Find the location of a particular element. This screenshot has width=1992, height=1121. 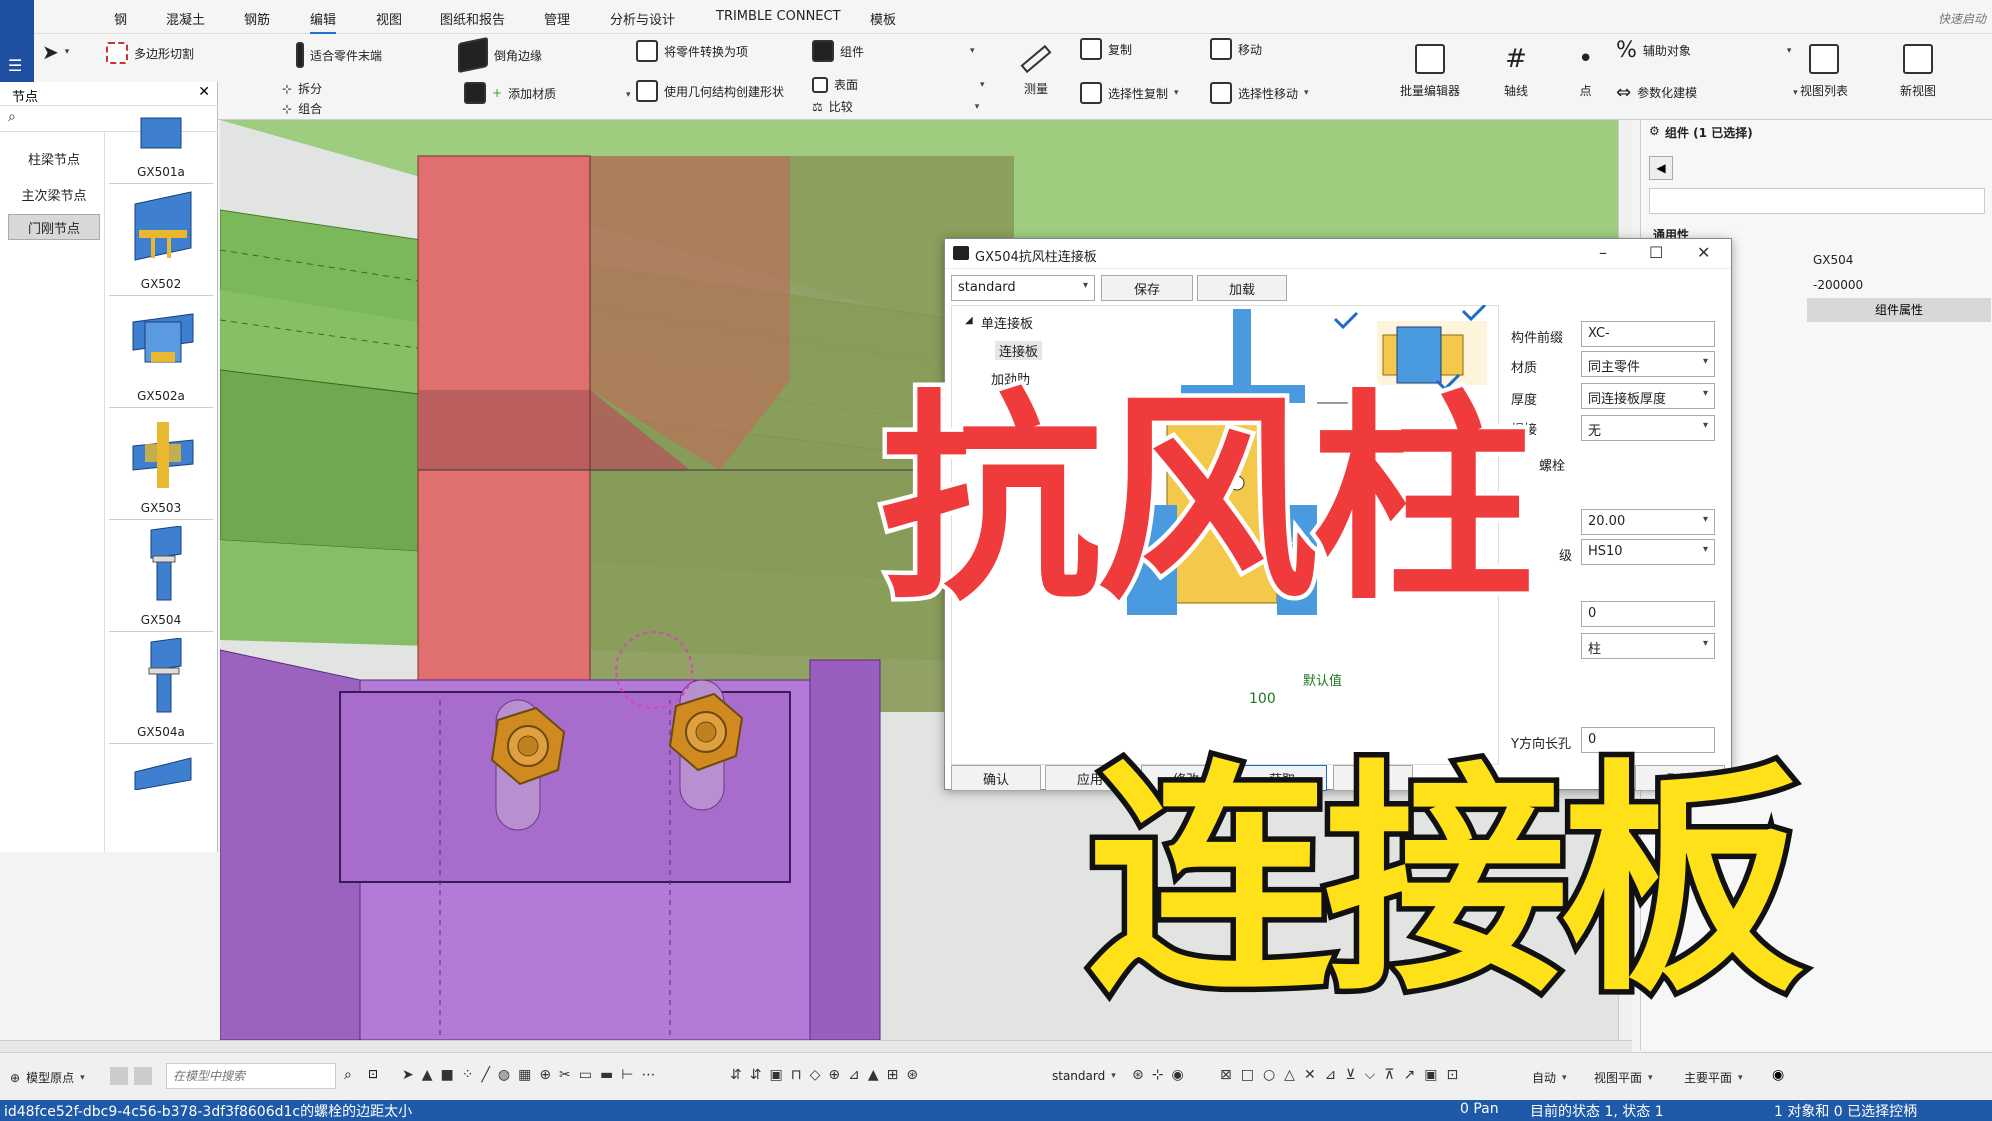

selective-move-button: 选择性移动 ▾ is located at coordinates (1259, 93).